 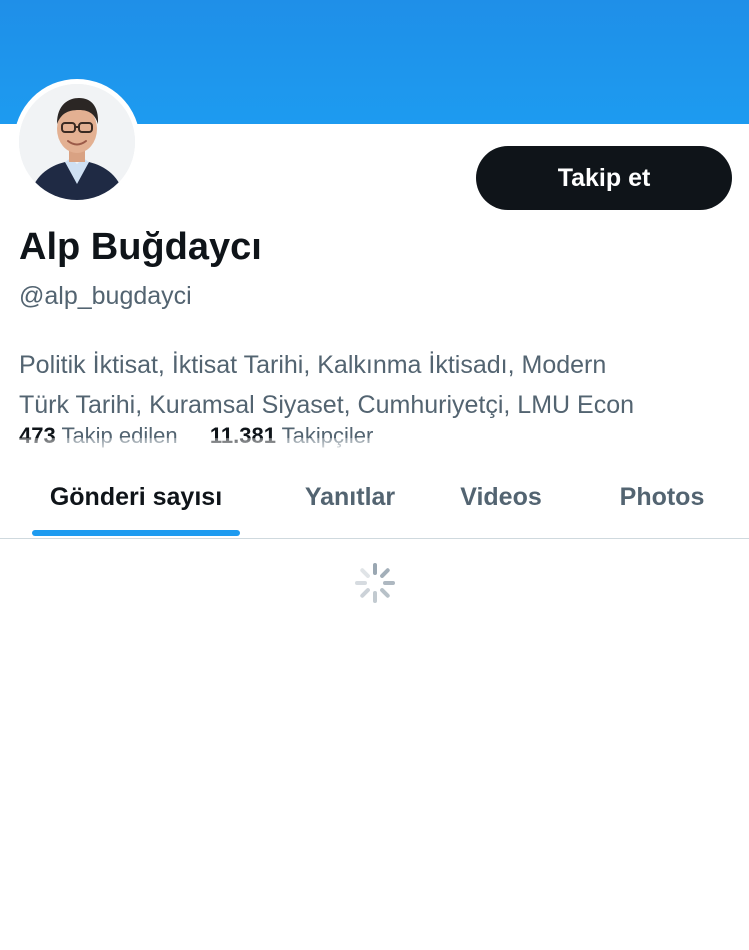 I want to click on avatar-photo, so click(x=77, y=142).